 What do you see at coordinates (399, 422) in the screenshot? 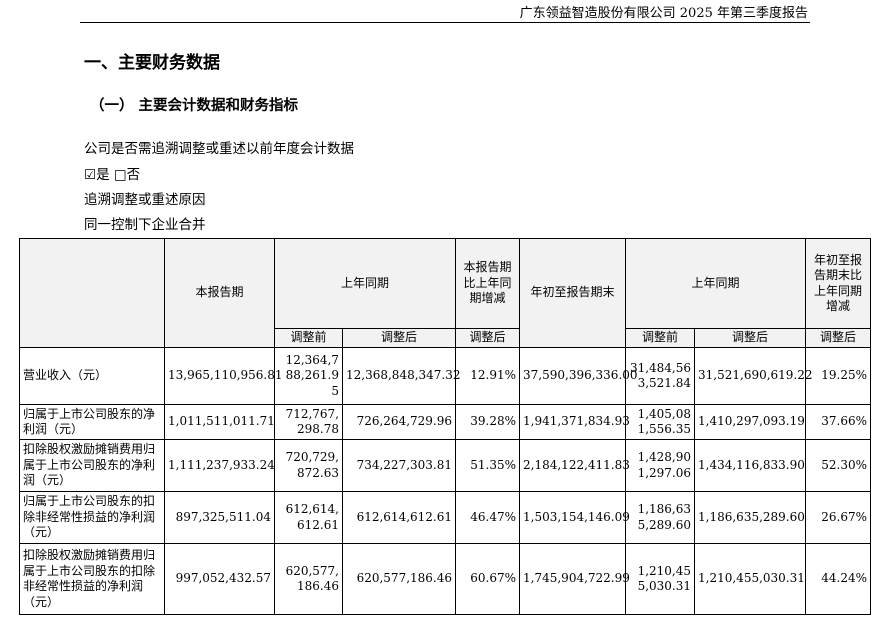
I see `cell-prior-after-adjustment: 726,264,729.96` at bounding box center [399, 422].